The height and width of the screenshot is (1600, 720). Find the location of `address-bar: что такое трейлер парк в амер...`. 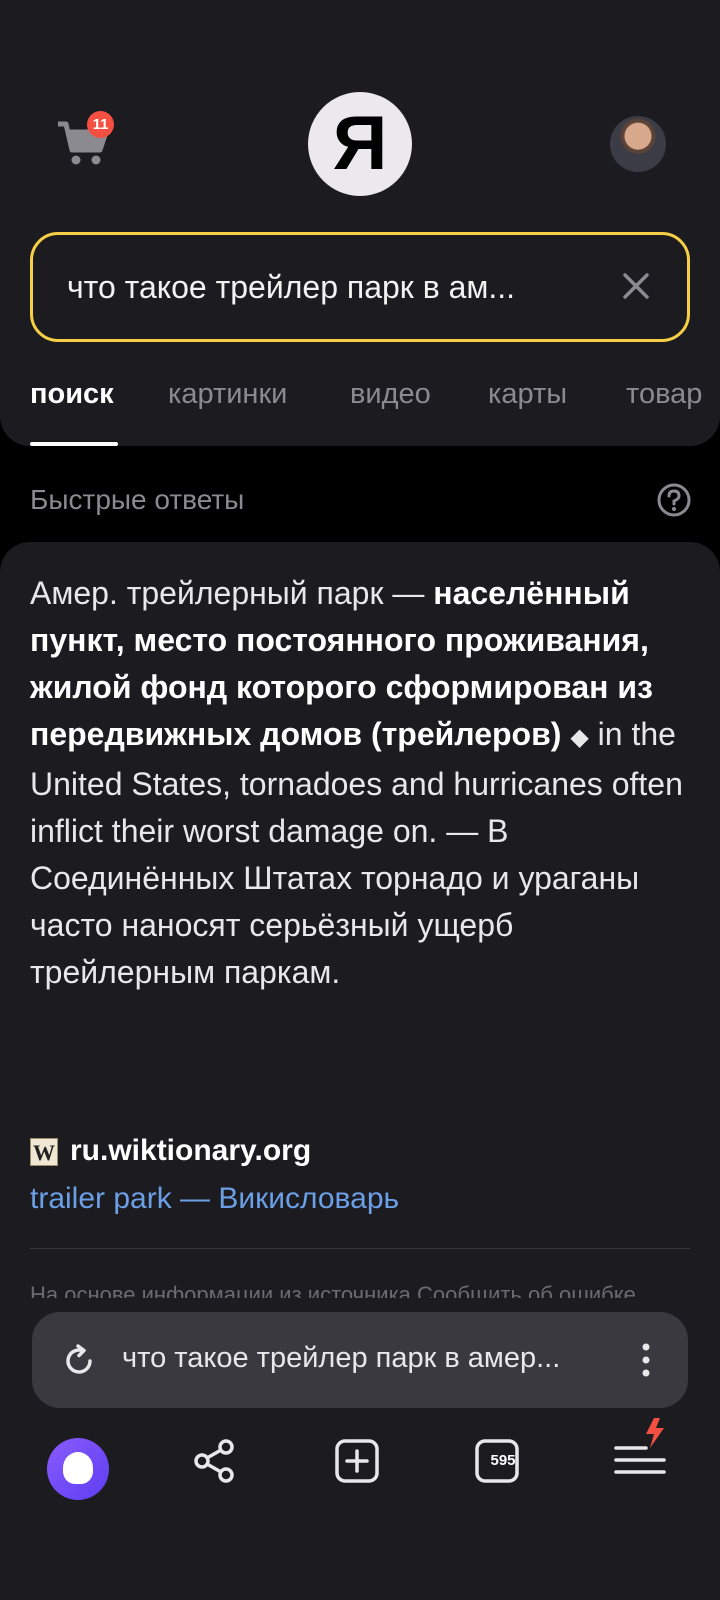

address-bar: что такое трейлер парк в амер... is located at coordinates (360, 1360).